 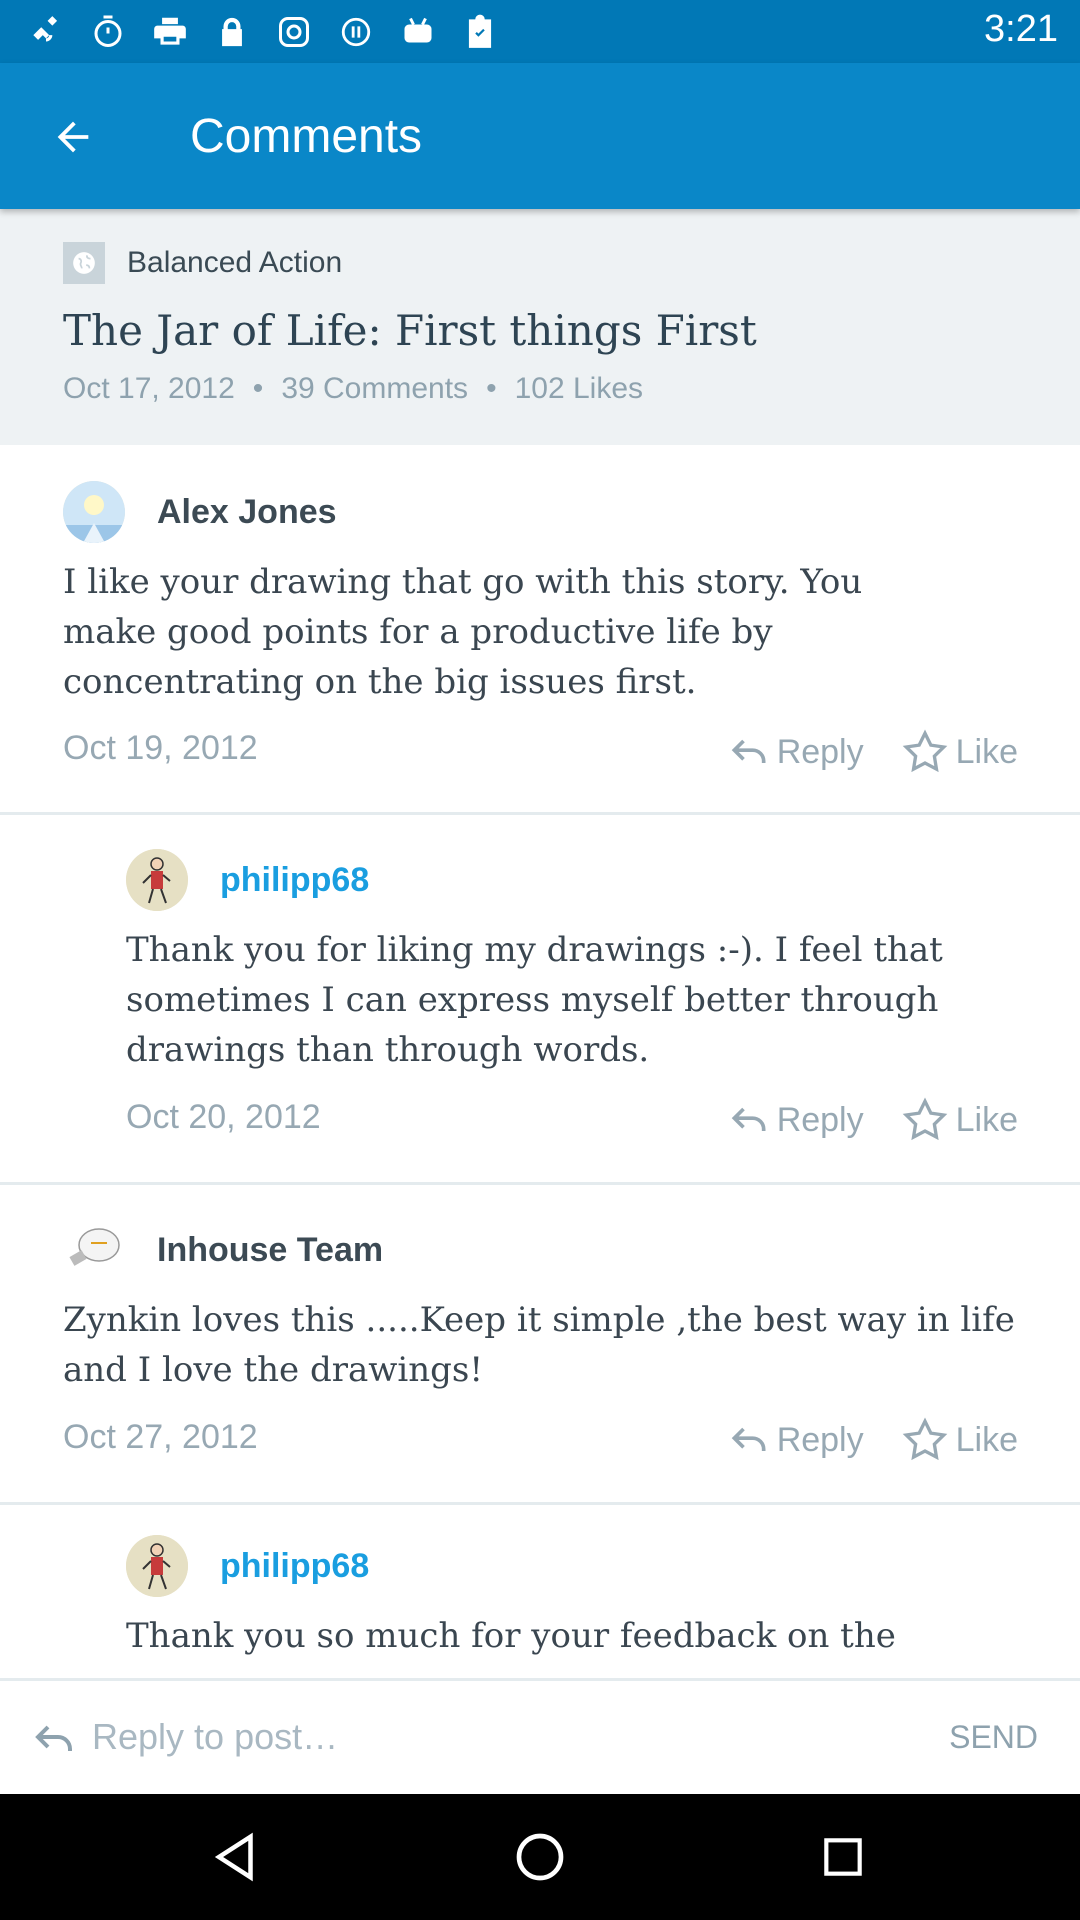 I want to click on comment-header: Inhouse Team, so click(x=223, y=1250).